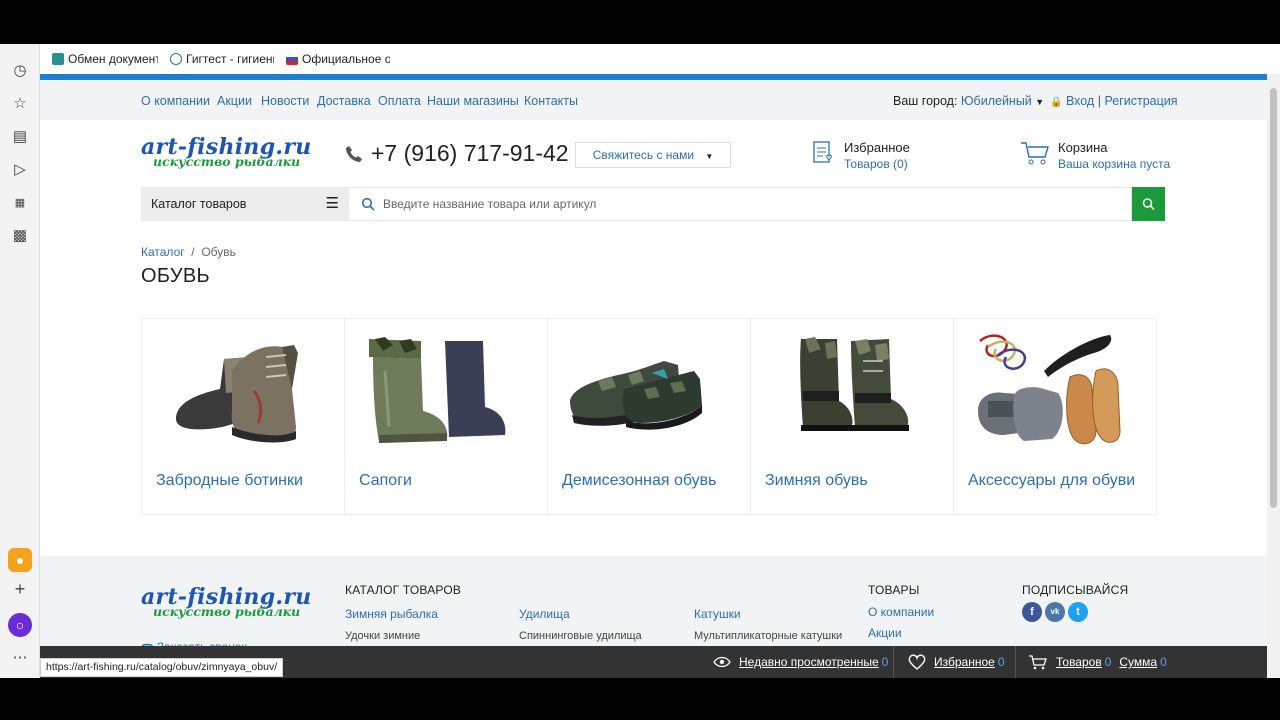  What do you see at coordinates (968, 101) in the screenshot?
I see `city-selector: Ваш город: Юбилейный ▼` at bounding box center [968, 101].